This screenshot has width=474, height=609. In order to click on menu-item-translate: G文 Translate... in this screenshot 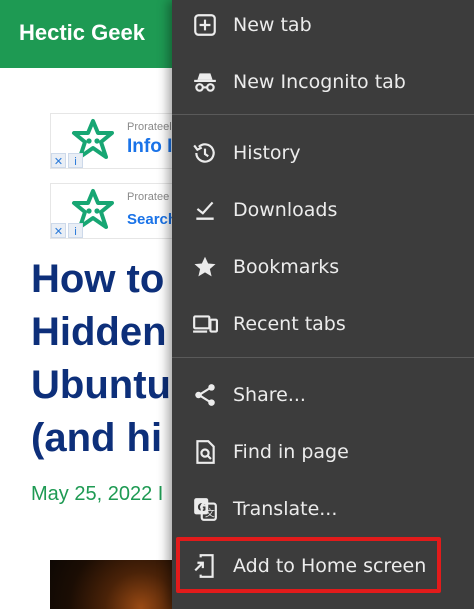, I will do `click(323, 508)`.